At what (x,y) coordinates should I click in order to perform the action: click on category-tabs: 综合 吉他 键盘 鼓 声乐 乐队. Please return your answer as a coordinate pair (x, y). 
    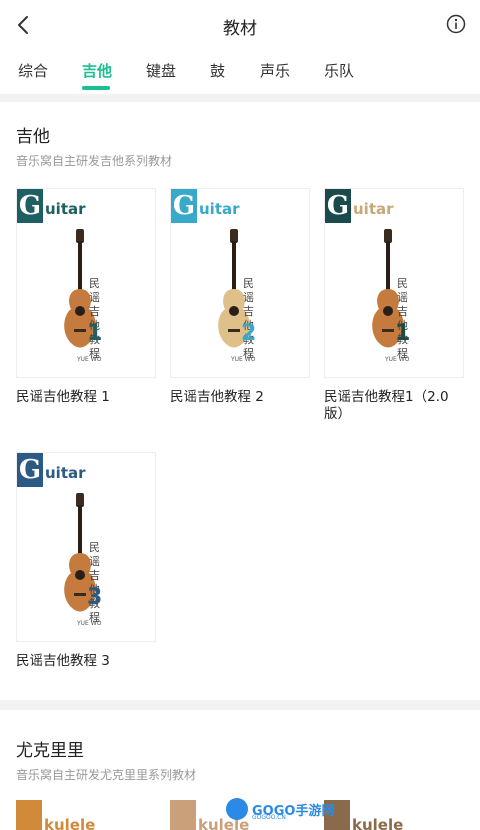
    Looking at the image, I should click on (240, 72).